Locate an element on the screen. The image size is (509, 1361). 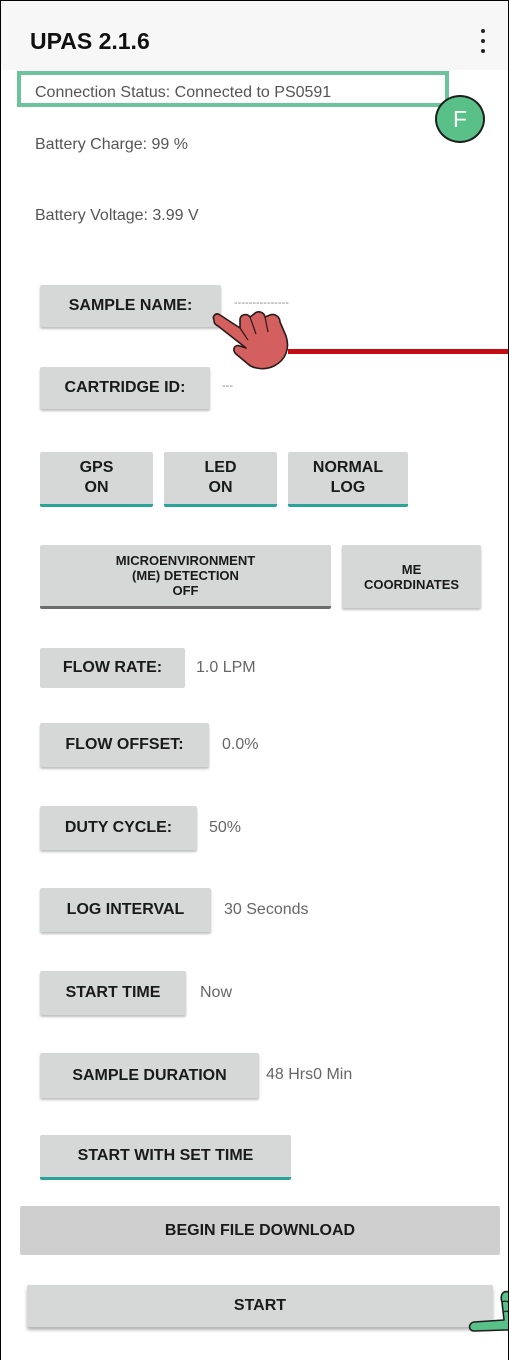
flow-rate-button: FLOW RATE: is located at coordinates (112, 668).